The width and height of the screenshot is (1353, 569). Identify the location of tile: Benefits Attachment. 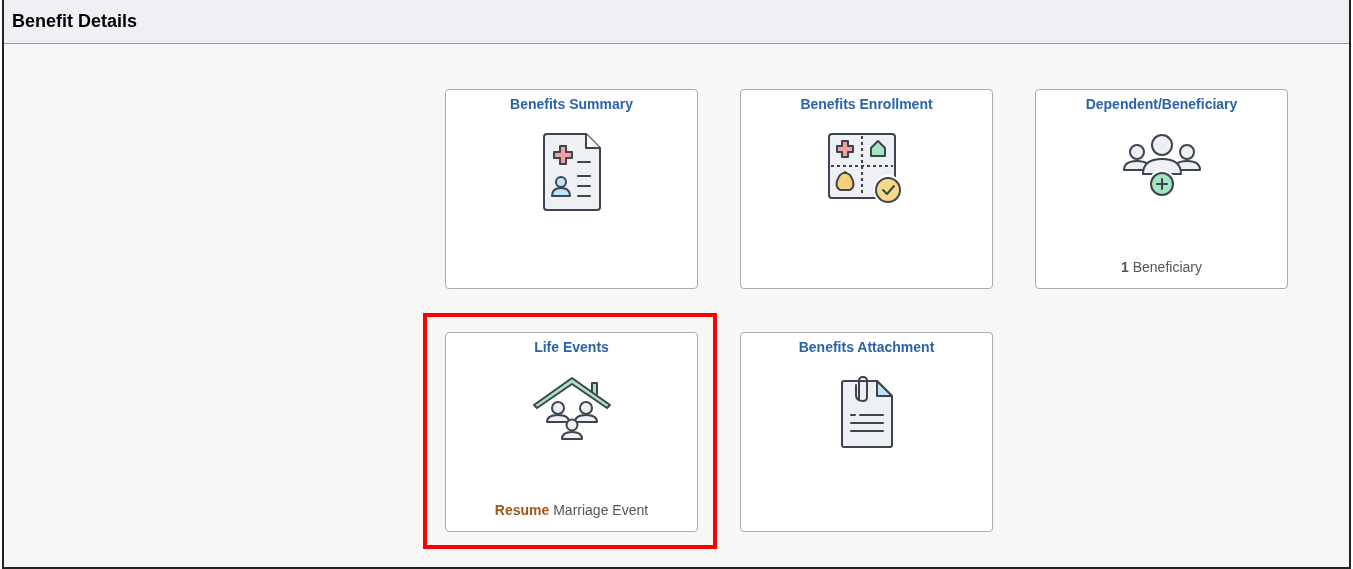
(866, 432).